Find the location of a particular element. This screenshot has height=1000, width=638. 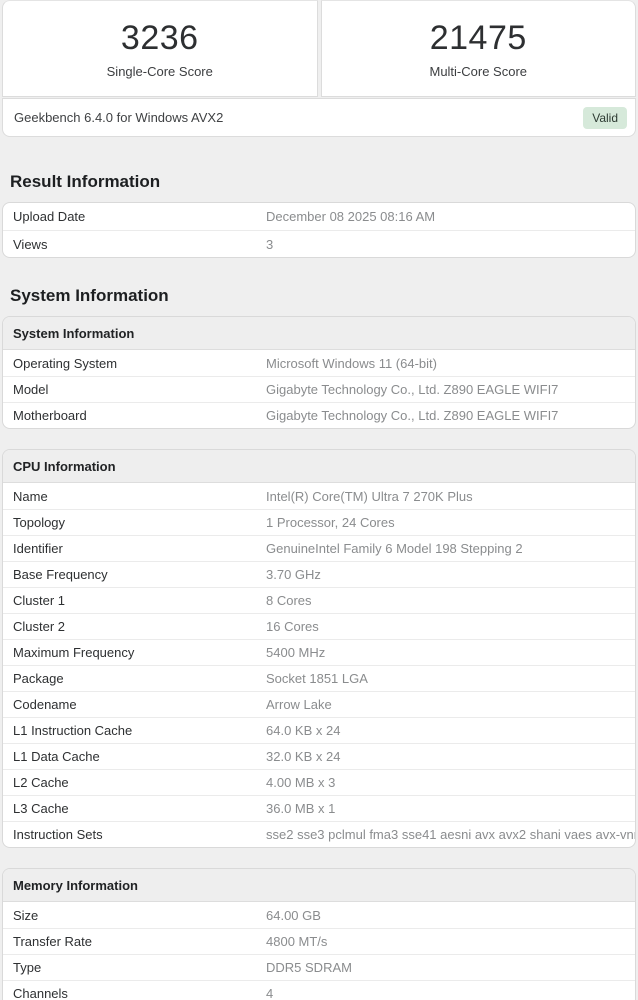

row-value: 5400 MHz is located at coordinates (296, 652).